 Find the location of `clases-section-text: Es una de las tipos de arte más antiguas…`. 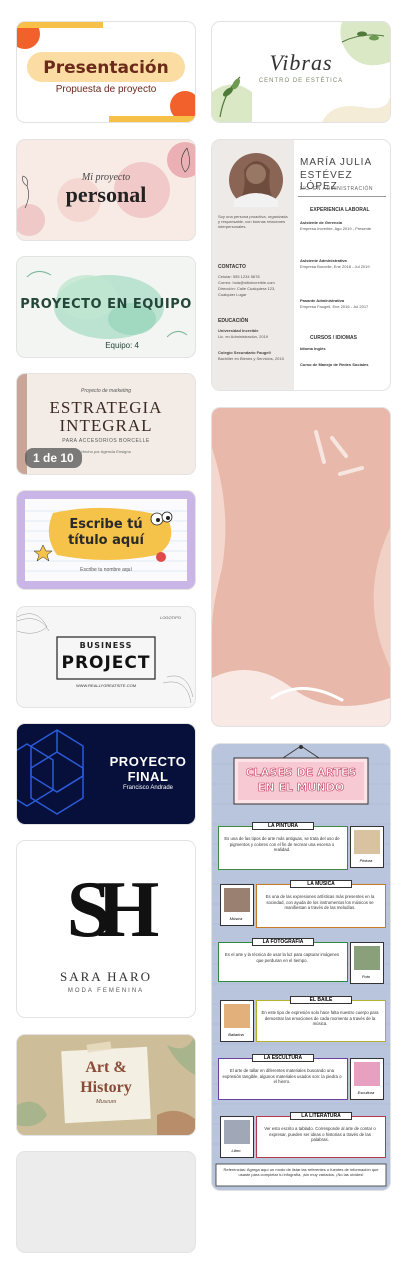

clases-section-text: Es una de las tipos de arte más antiguas… is located at coordinates (282, 844).